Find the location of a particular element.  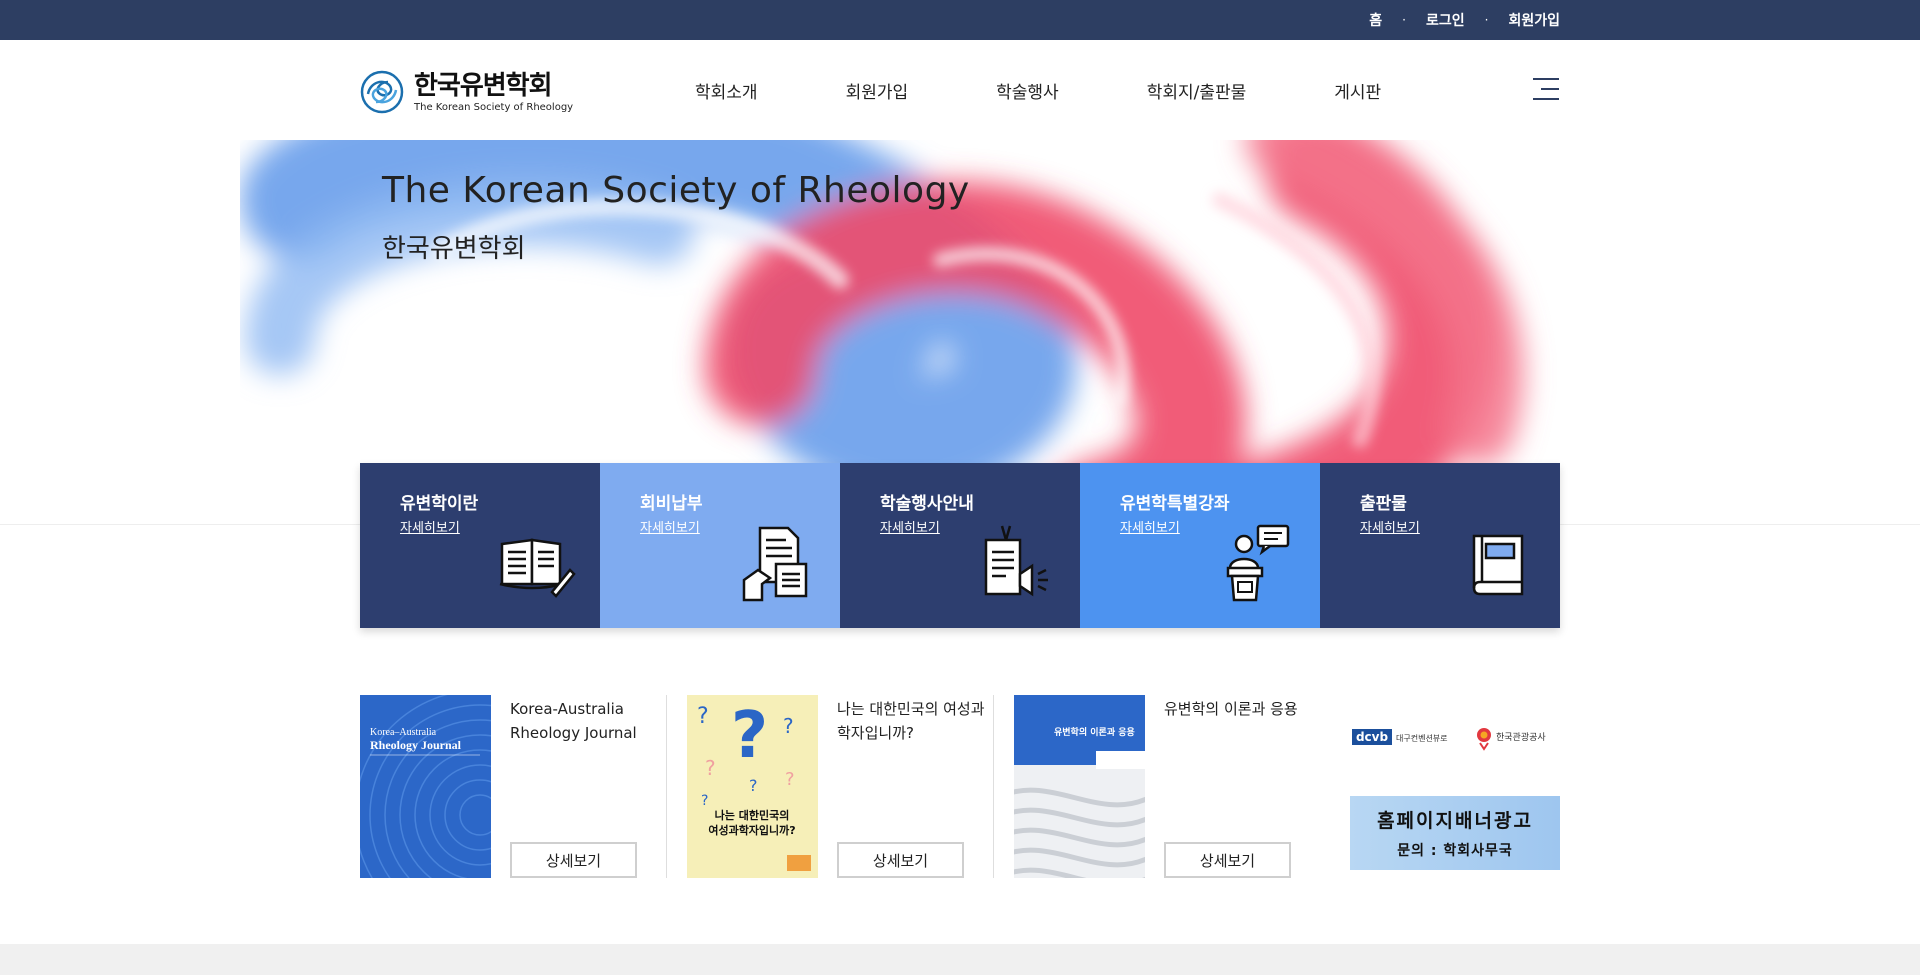

quick-item-events: 학술행사안내 자세히보기 is located at coordinates (960, 545).